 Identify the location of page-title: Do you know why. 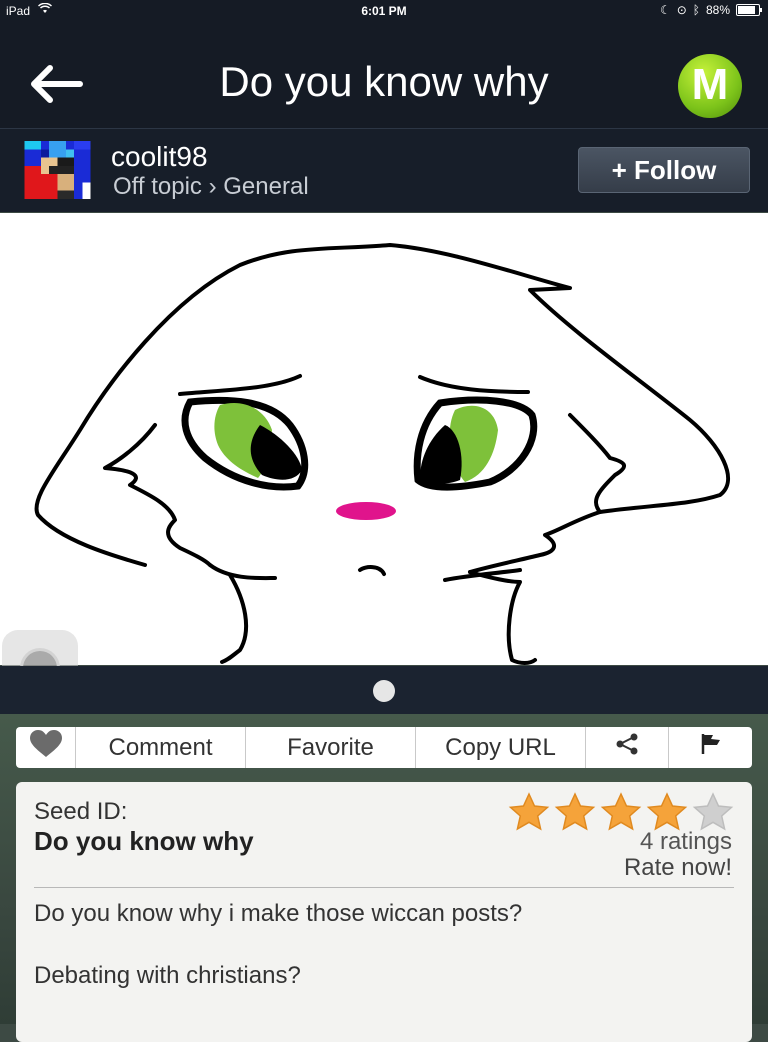
(384, 81).